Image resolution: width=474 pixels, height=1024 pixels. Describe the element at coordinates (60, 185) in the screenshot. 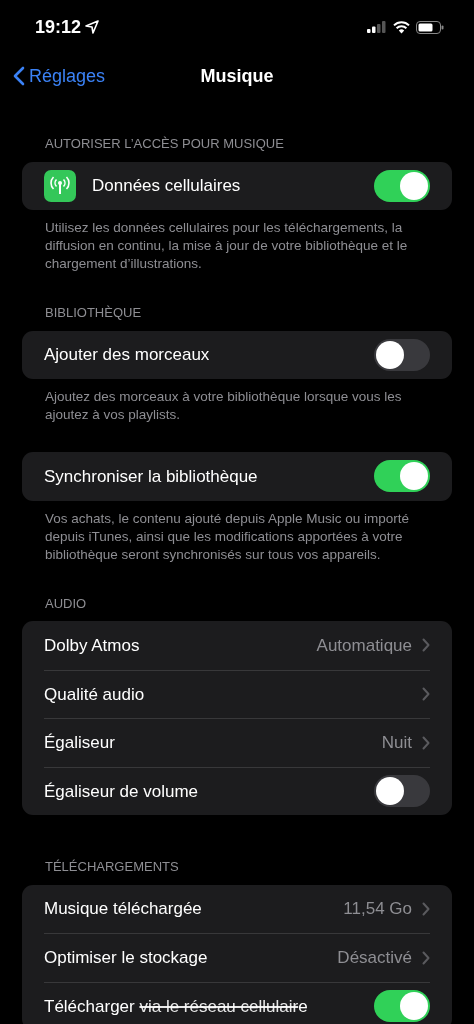

I see `antenna-icon` at that location.